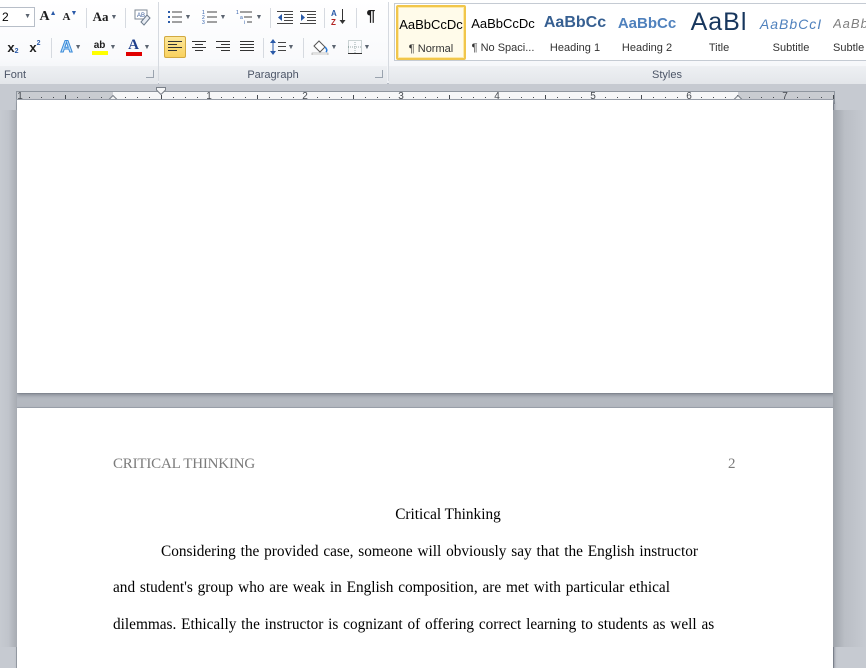  What do you see at coordinates (150, 74) in the screenshot?
I see `font-dialog-launcher-icon` at bounding box center [150, 74].